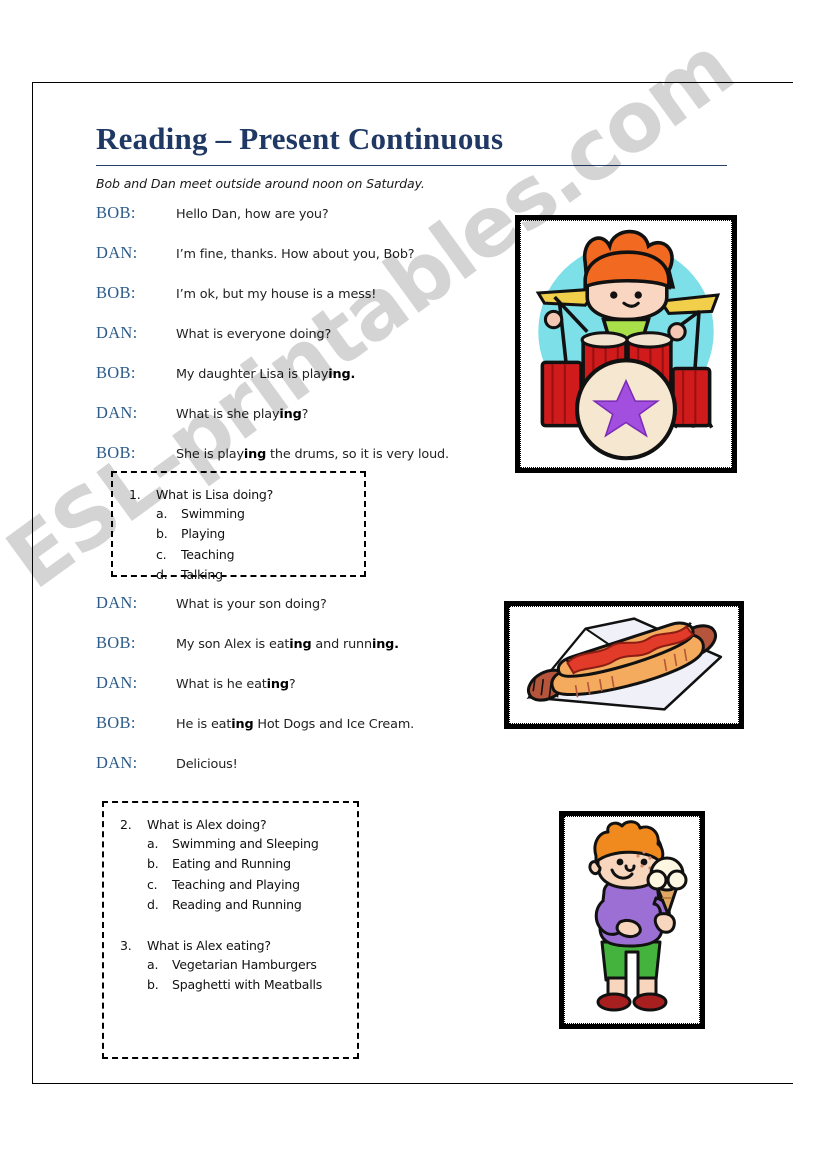 This screenshot has height=1169, width=821. I want to click on hot-dog-image-matte, so click(624, 665).